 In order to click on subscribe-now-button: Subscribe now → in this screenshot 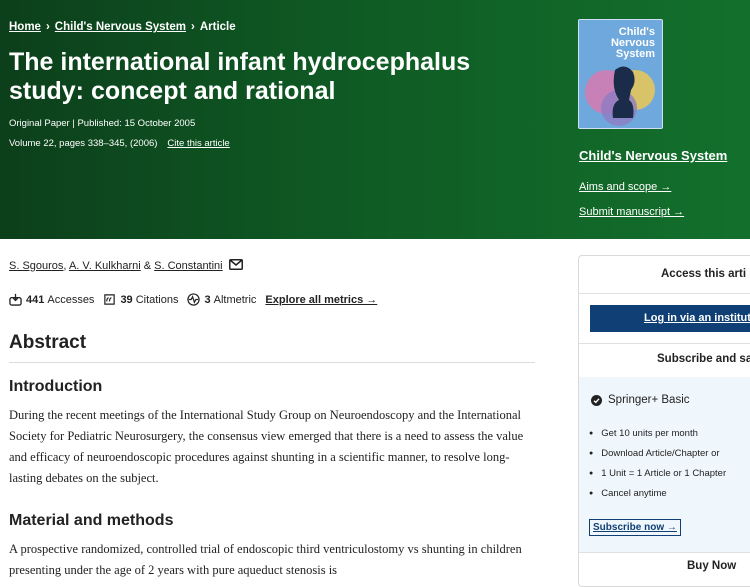, I will do `click(635, 527)`.